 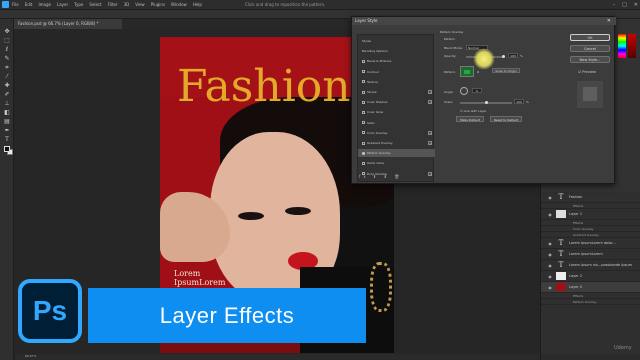 I want to click on color-field, so click(x=632, y=46).